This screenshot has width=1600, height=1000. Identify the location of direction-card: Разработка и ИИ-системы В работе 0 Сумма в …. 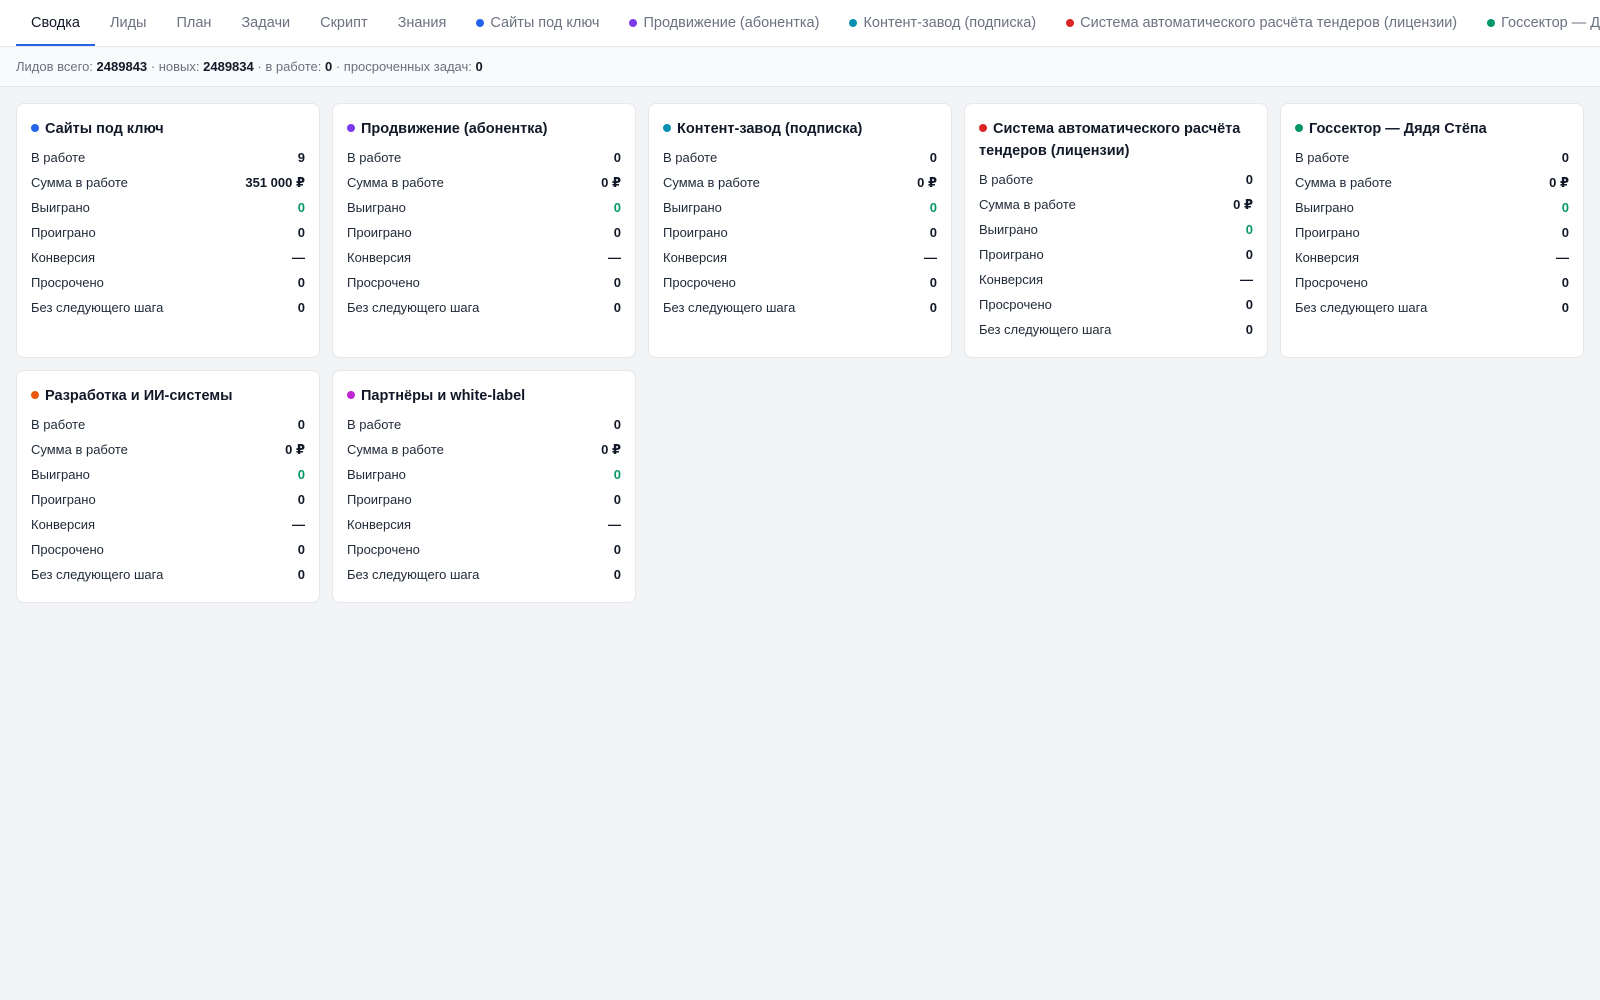
(168, 486).